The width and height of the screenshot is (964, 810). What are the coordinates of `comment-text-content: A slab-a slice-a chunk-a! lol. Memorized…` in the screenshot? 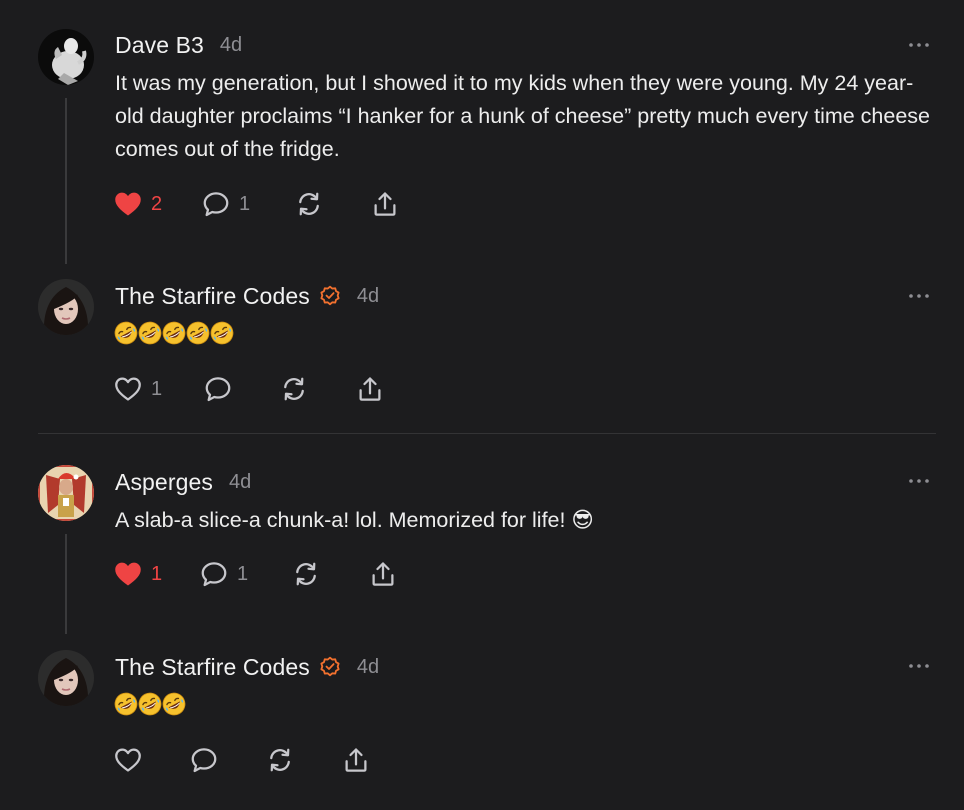 It's located at (354, 520).